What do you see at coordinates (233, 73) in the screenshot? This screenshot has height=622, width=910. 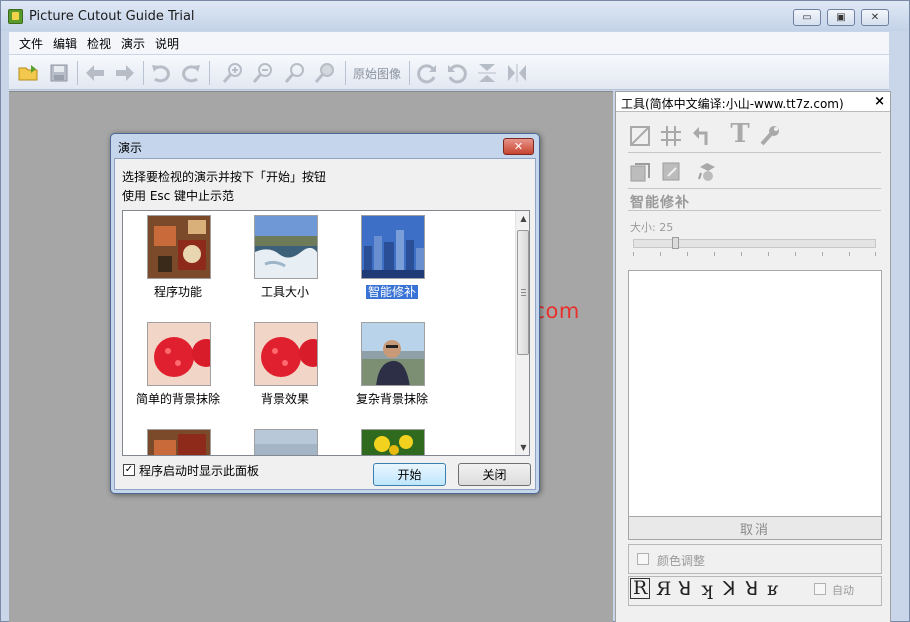 I see `zoom-in-icon` at bounding box center [233, 73].